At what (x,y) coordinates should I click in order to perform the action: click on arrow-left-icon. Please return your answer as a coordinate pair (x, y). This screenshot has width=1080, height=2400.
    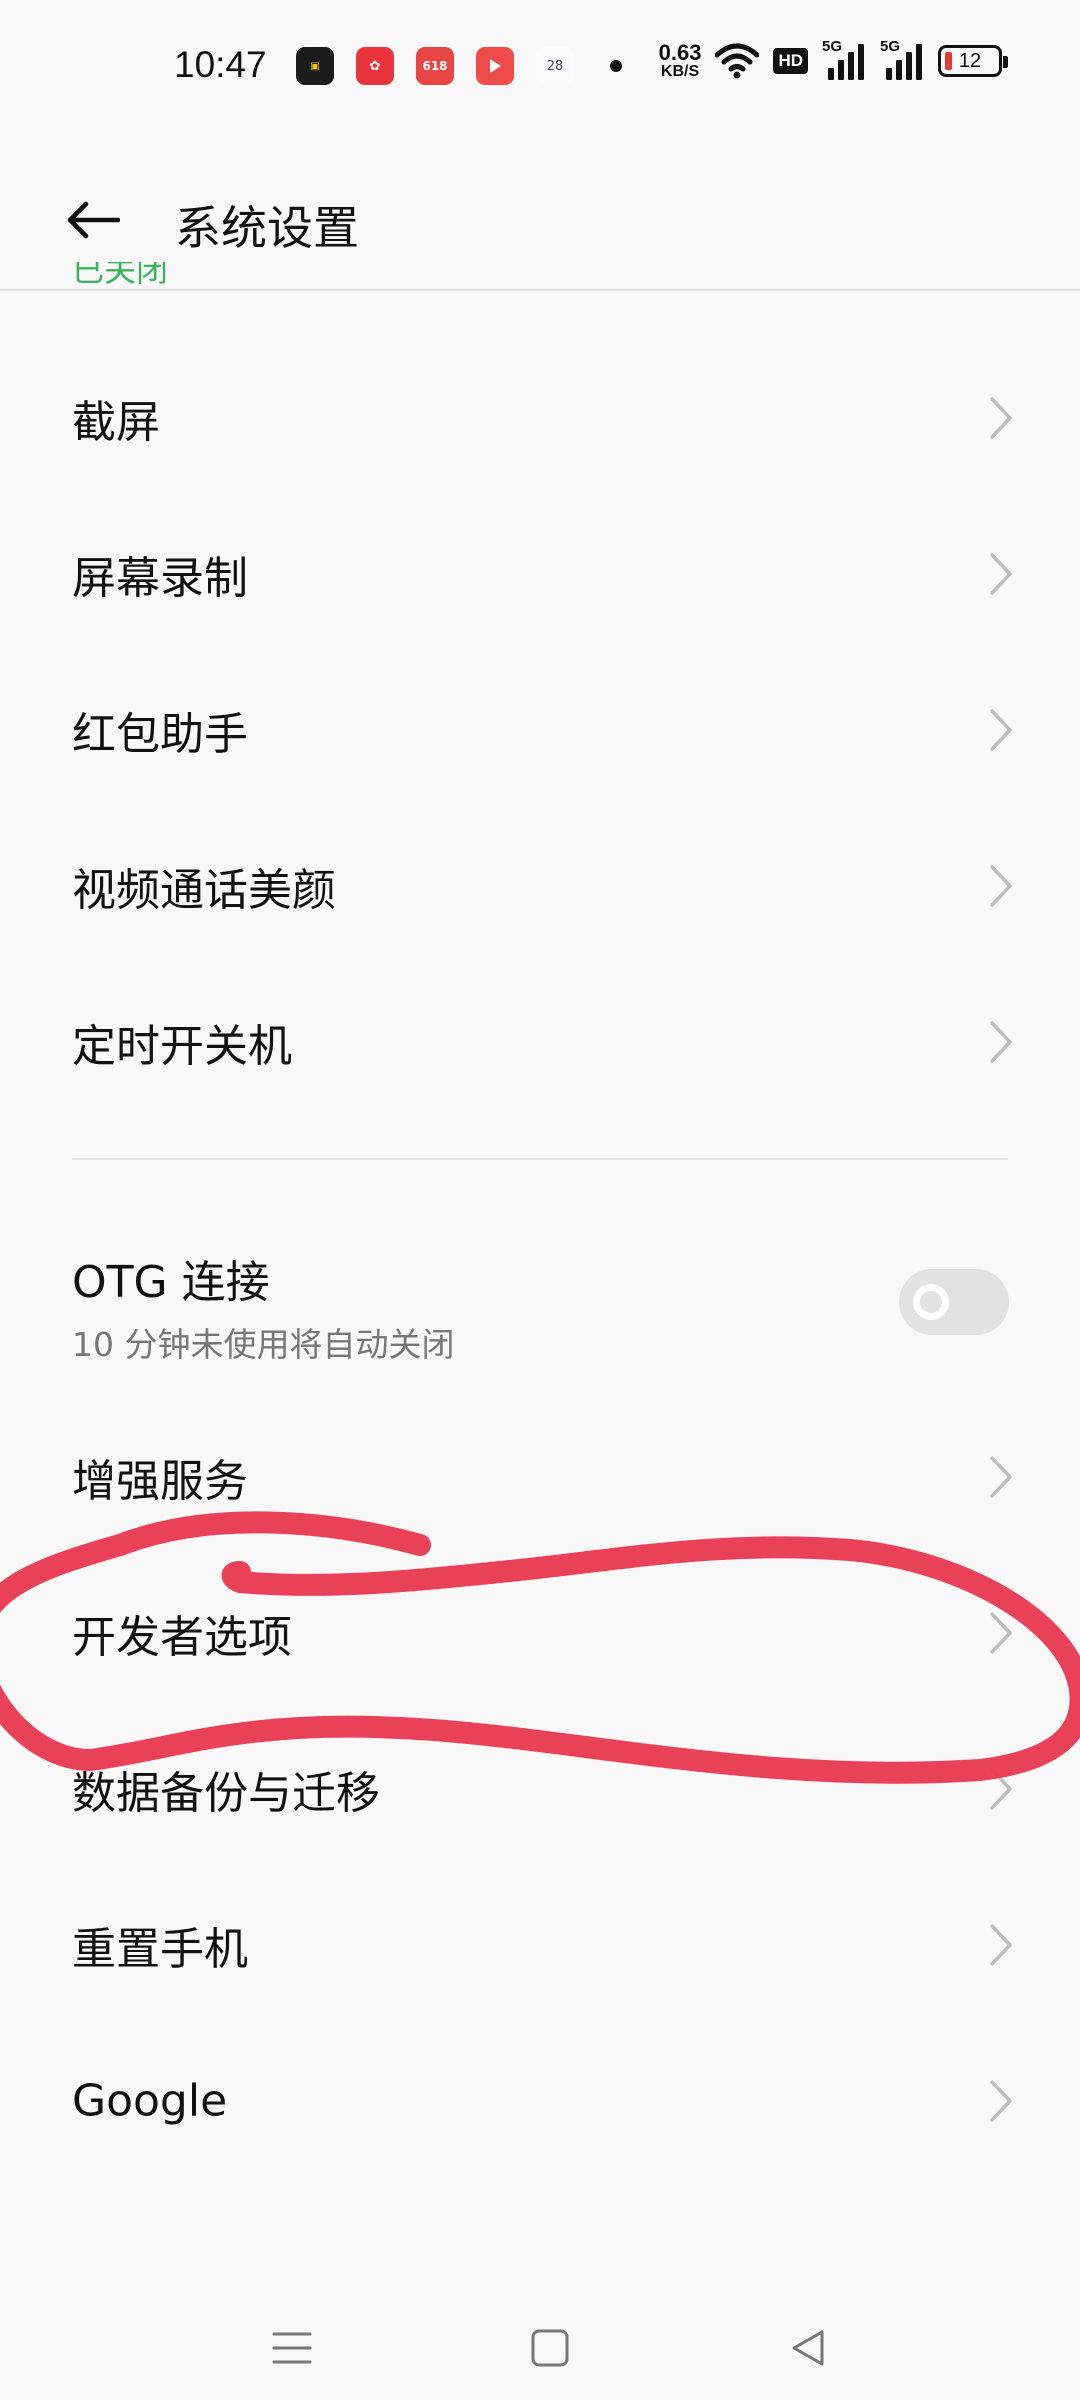
    Looking at the image, I should click on (93, 220).